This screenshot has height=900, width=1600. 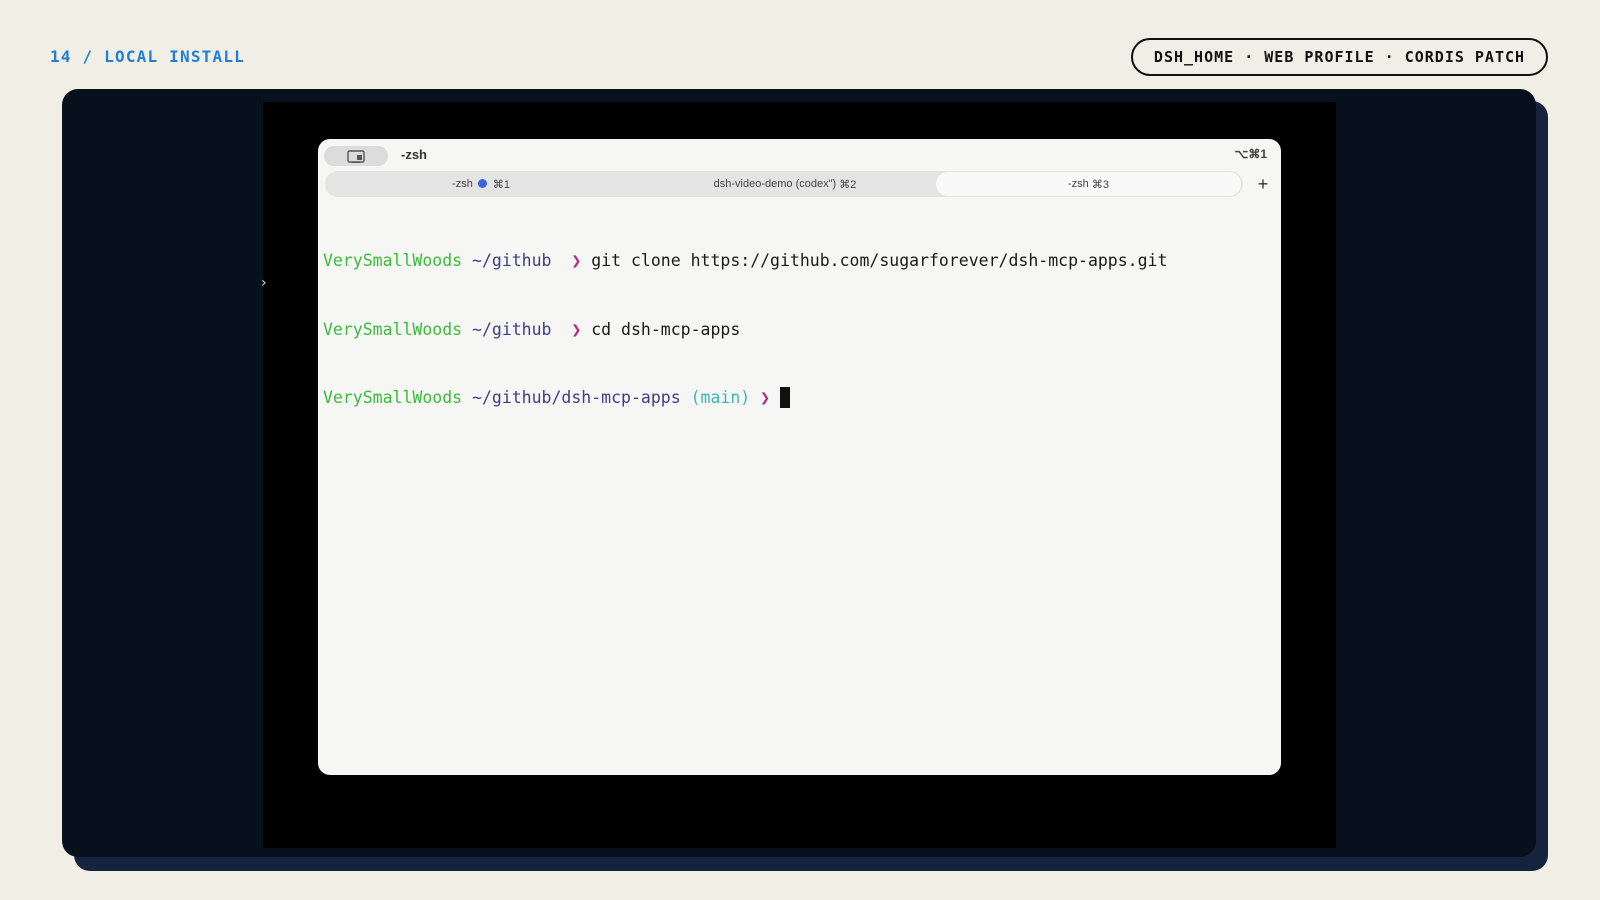 What do you see at coordinates (799, 155) in the screenshot?
I see `terminal-titlebar: -zsh ⌥⌘1` at bounding box center [799, 155].